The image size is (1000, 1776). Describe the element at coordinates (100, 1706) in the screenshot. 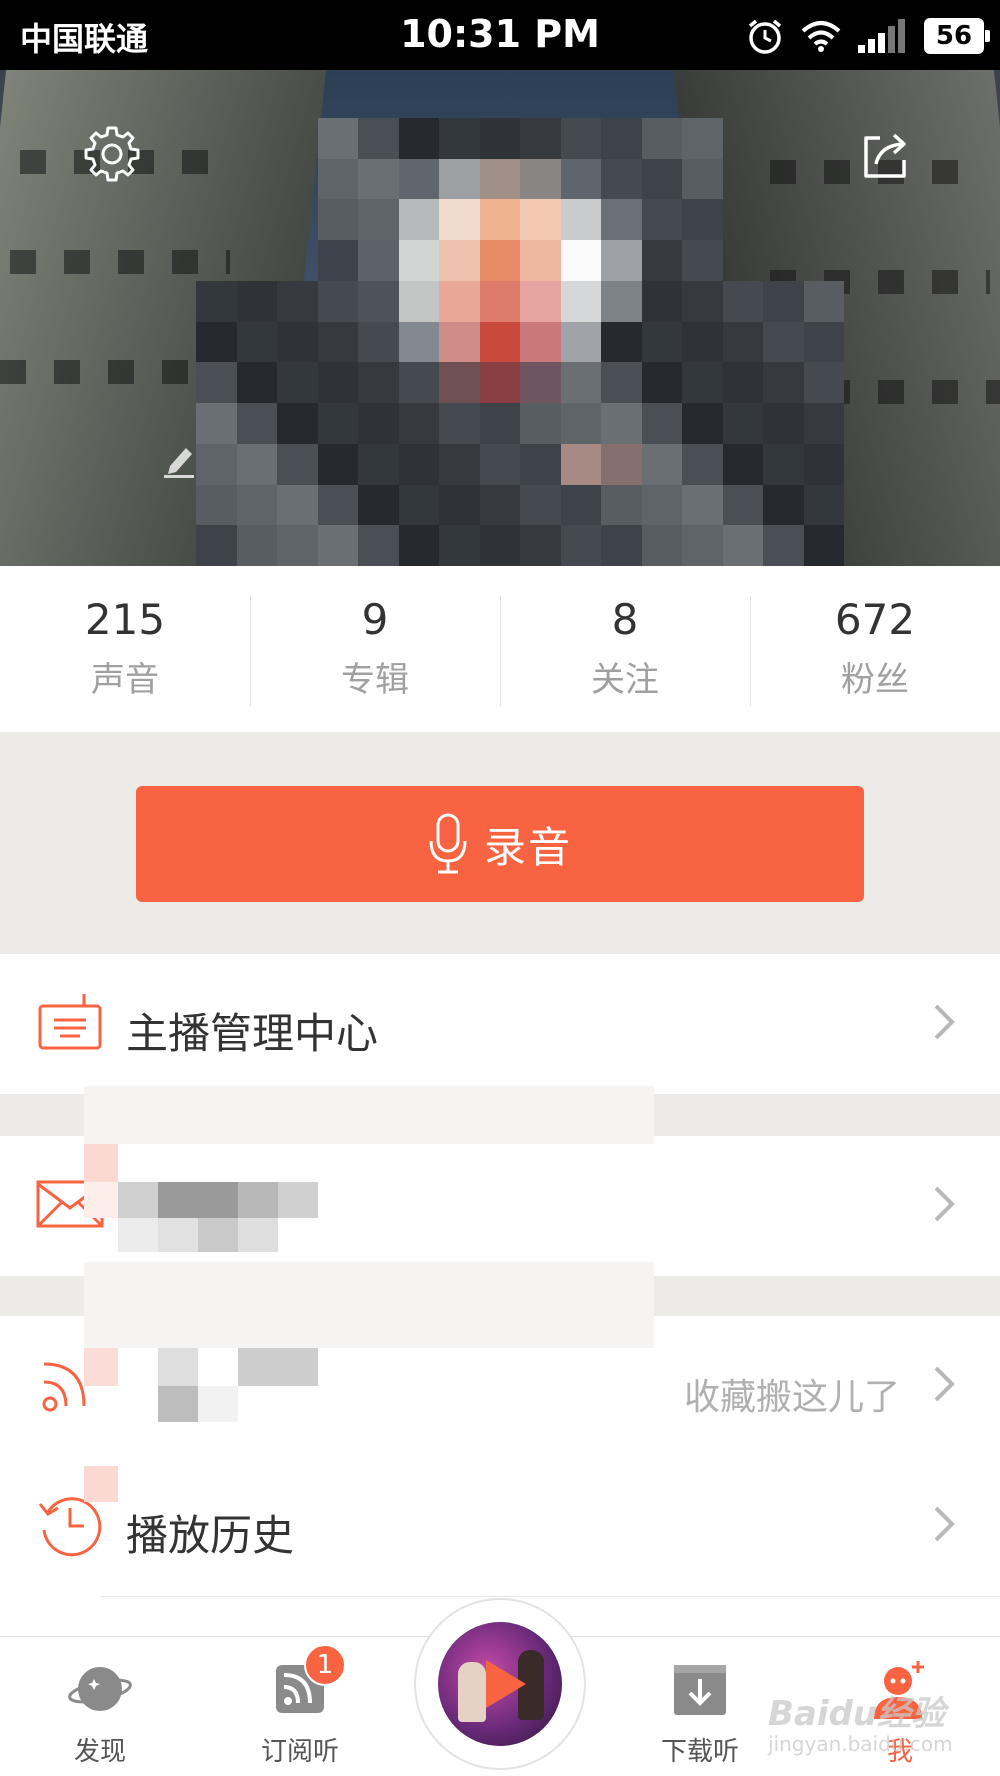

I see `tab-discover: 发现` at that location.